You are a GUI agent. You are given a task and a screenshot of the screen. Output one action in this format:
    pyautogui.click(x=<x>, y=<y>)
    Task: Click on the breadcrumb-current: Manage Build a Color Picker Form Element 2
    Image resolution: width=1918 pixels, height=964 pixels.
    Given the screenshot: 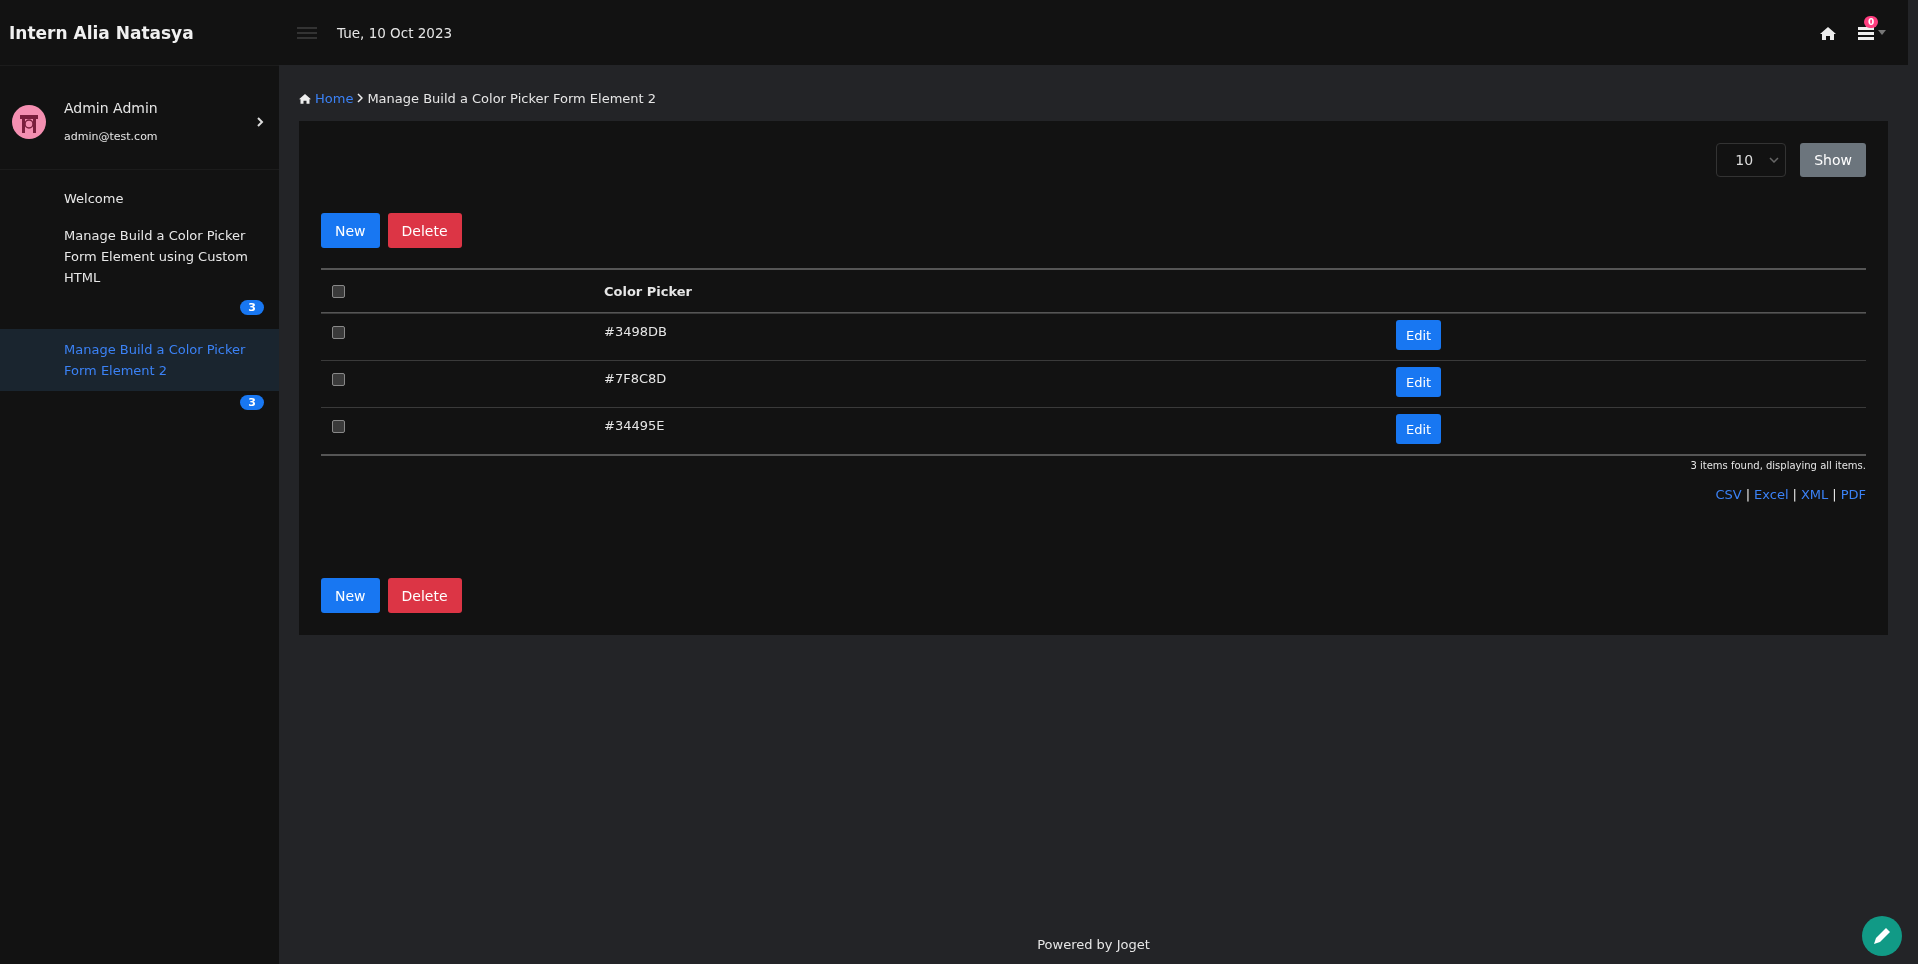 What is the action you would take?
    pyautogui.click(x=512, y=98)
    